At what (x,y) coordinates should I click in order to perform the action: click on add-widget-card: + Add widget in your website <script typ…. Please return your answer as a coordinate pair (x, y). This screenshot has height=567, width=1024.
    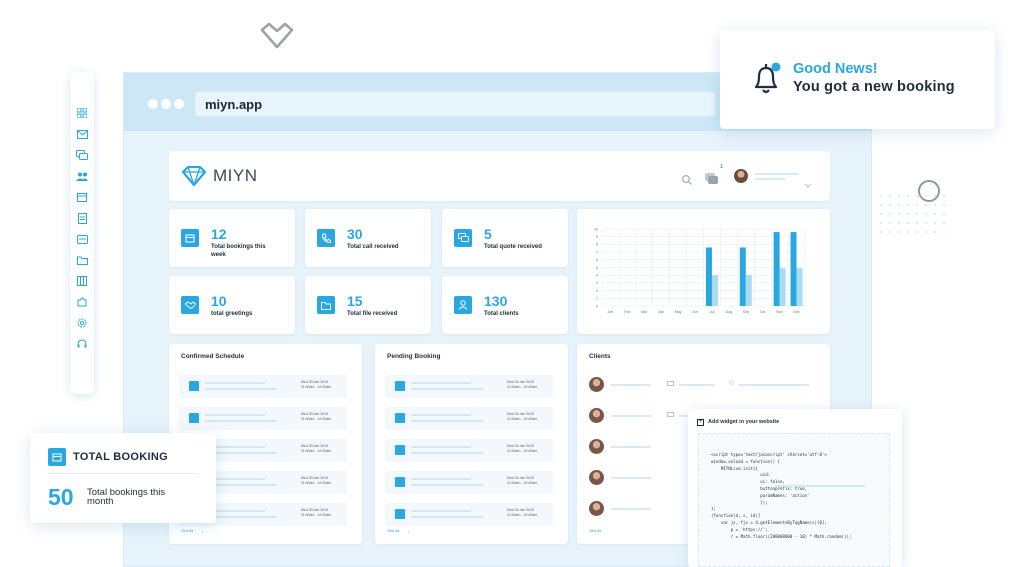
    Looking at the image, I should click on (795, 488).